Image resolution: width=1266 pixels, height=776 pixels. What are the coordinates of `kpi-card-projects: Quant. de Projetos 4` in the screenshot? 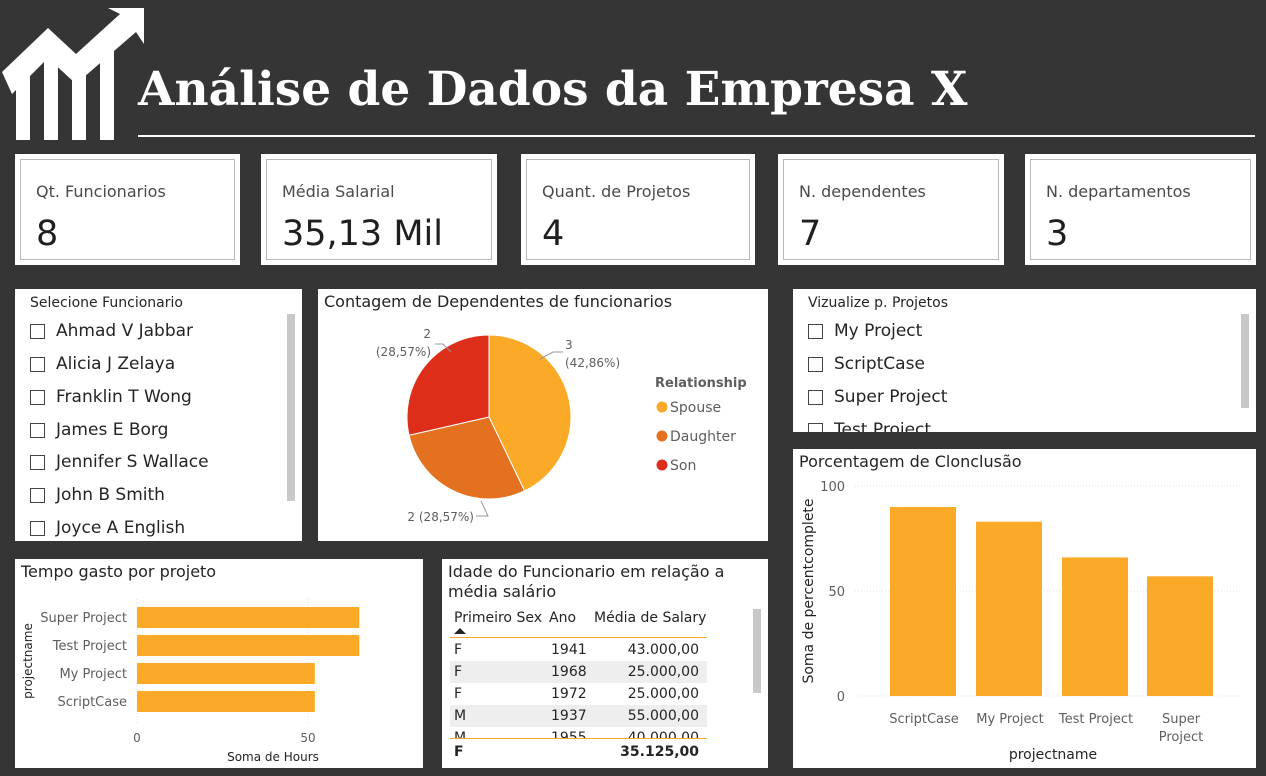 It's located at (638, 209).